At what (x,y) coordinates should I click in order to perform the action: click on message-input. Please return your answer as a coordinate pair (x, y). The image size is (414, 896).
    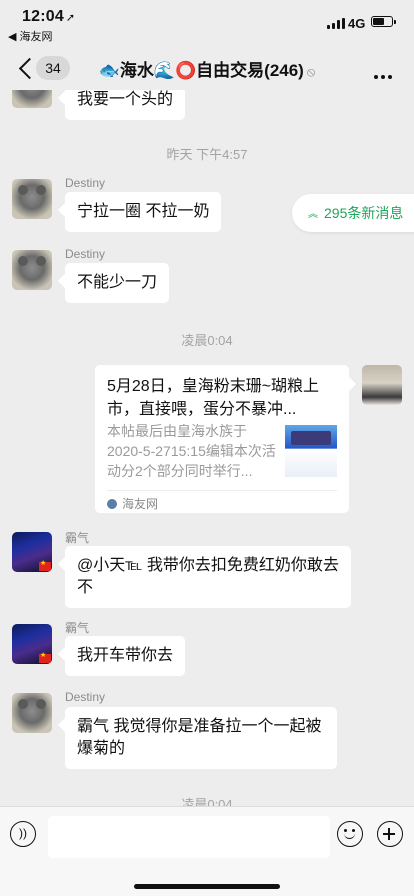
    Looking at the image, I should click on (189, 837).